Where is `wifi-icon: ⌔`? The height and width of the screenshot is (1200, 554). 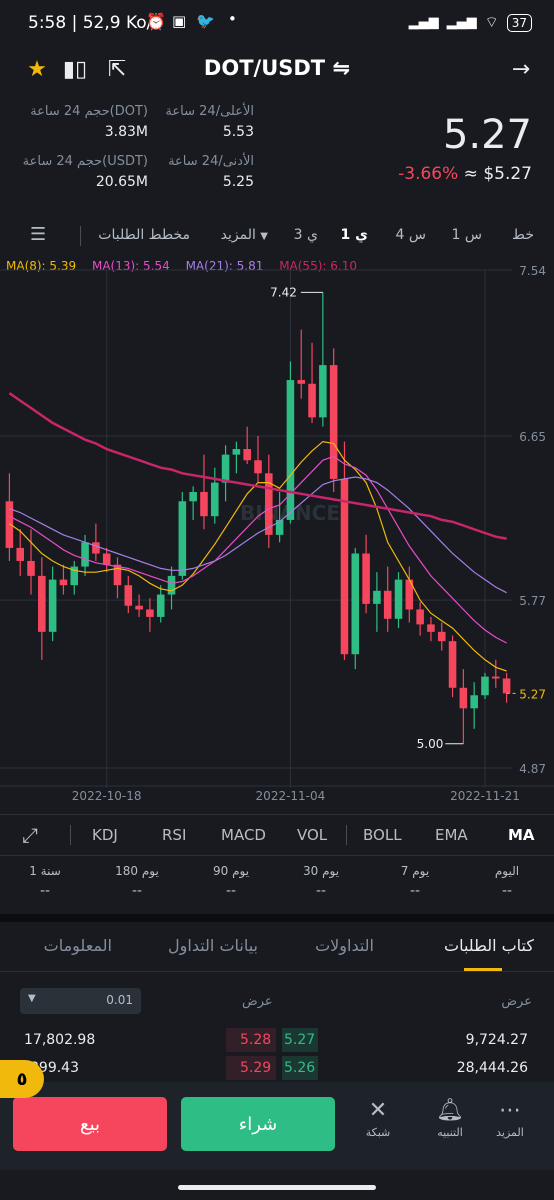
wifi-icon: ⌔ is located at coordinates (491, 22).